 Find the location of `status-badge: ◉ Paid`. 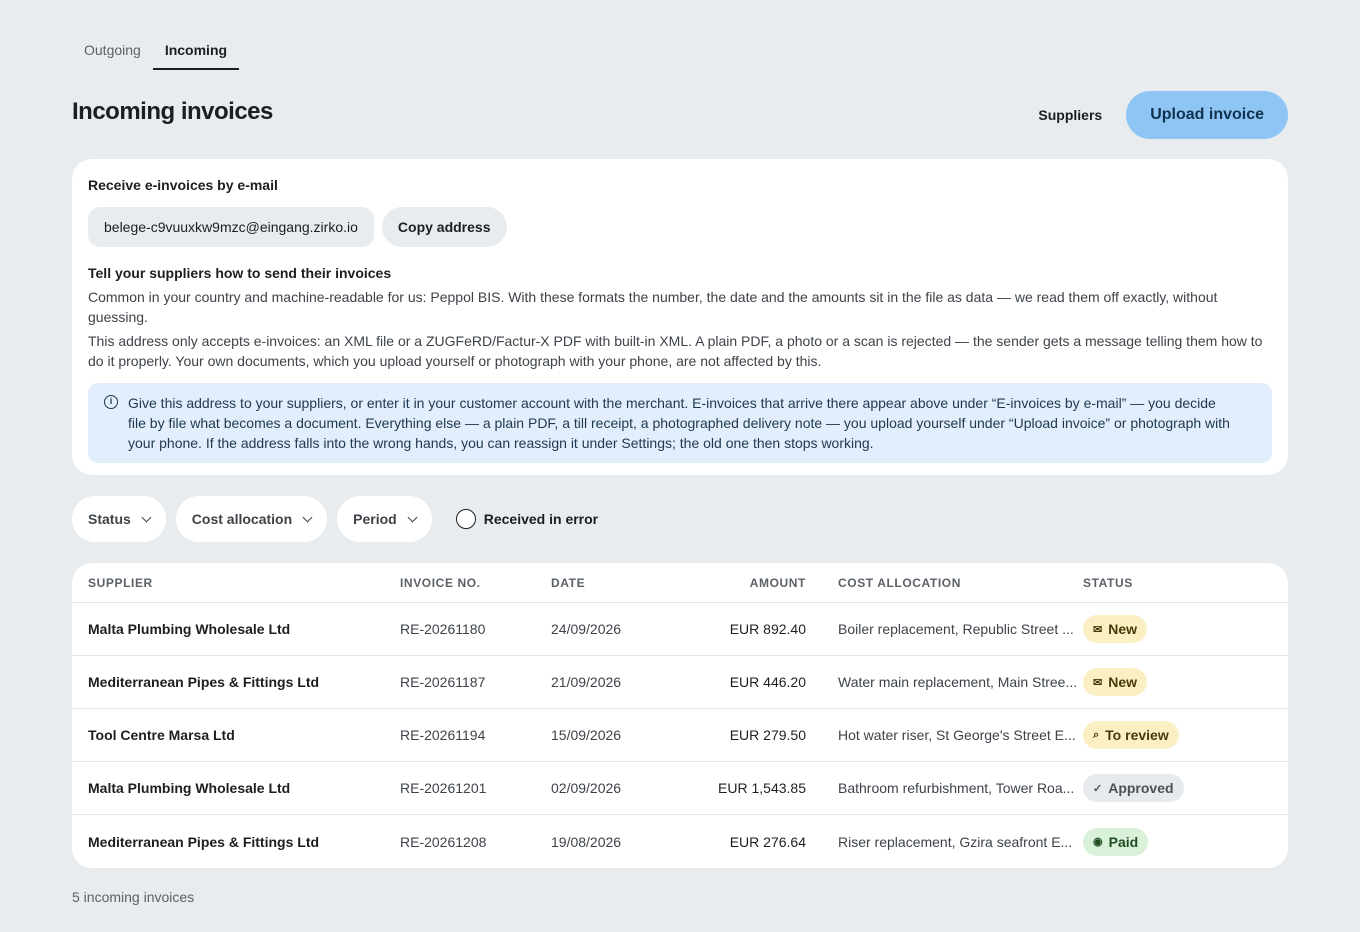

status-badge: ◉ Paid is located at coordinates (1116, 841).